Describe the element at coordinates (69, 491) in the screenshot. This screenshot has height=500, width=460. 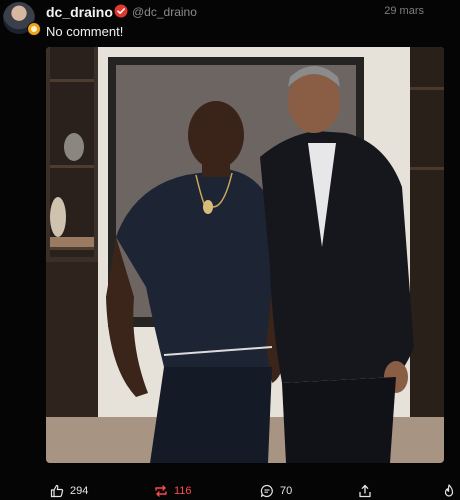
I see `like-button: 294` at that location.